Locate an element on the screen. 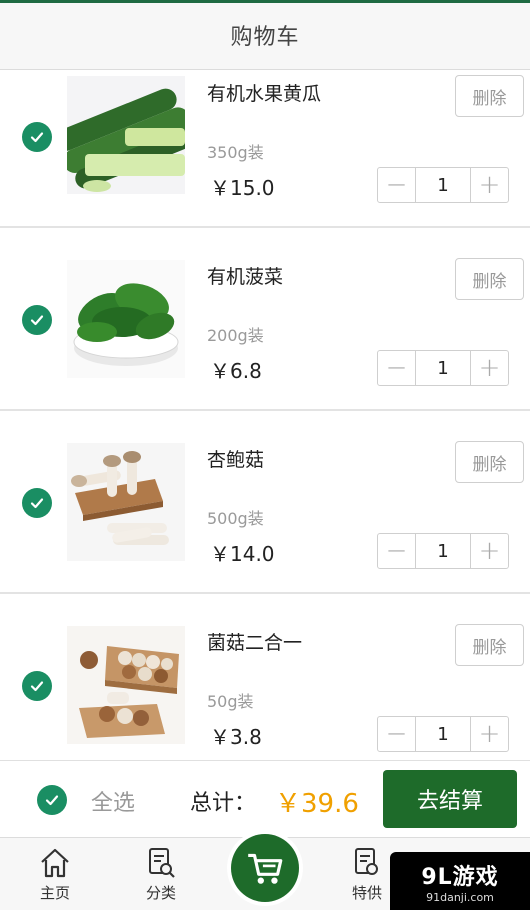 The width and height of the screenshot is (530, 910). checkout-bar: 全选 总计： ￥39.6 去结算 is located at coordinates (265, 798).